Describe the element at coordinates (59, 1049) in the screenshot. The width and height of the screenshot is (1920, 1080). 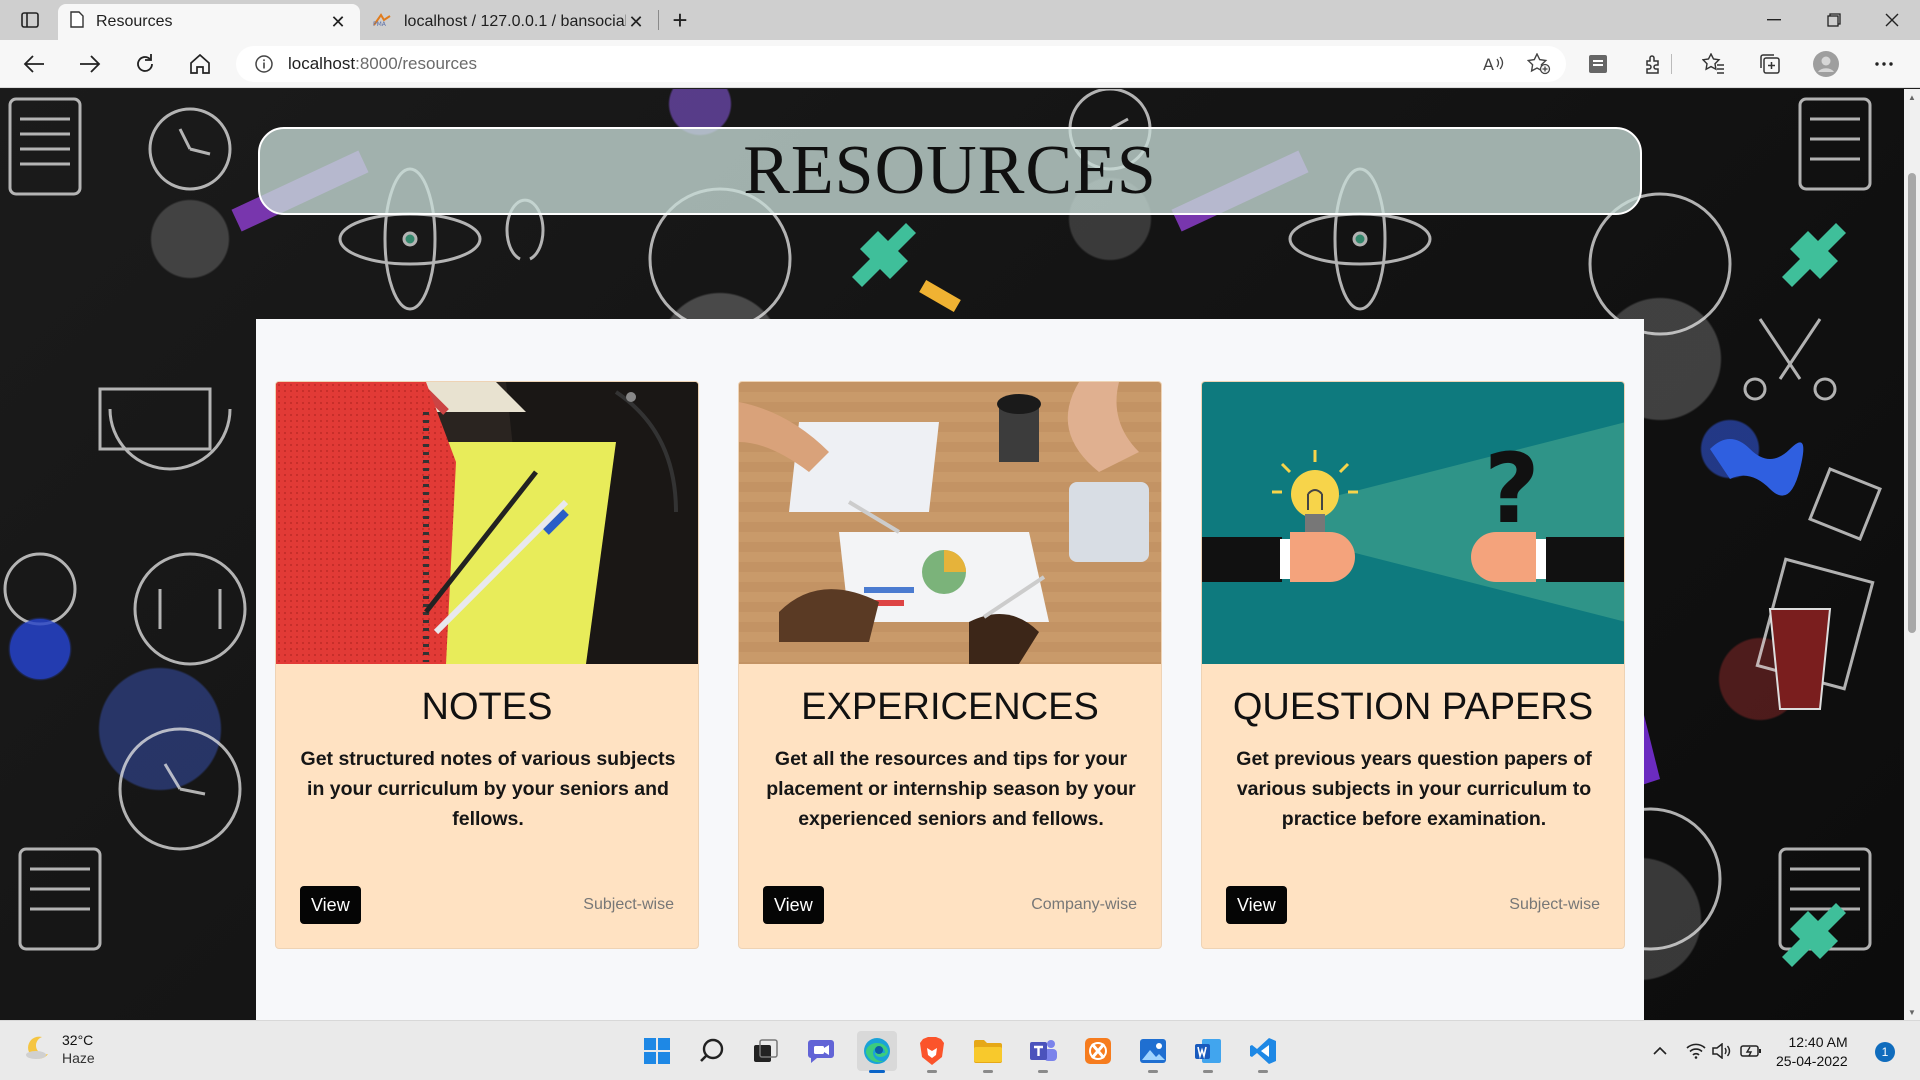
I see `weather-widget: 32°C Haze` at that location.